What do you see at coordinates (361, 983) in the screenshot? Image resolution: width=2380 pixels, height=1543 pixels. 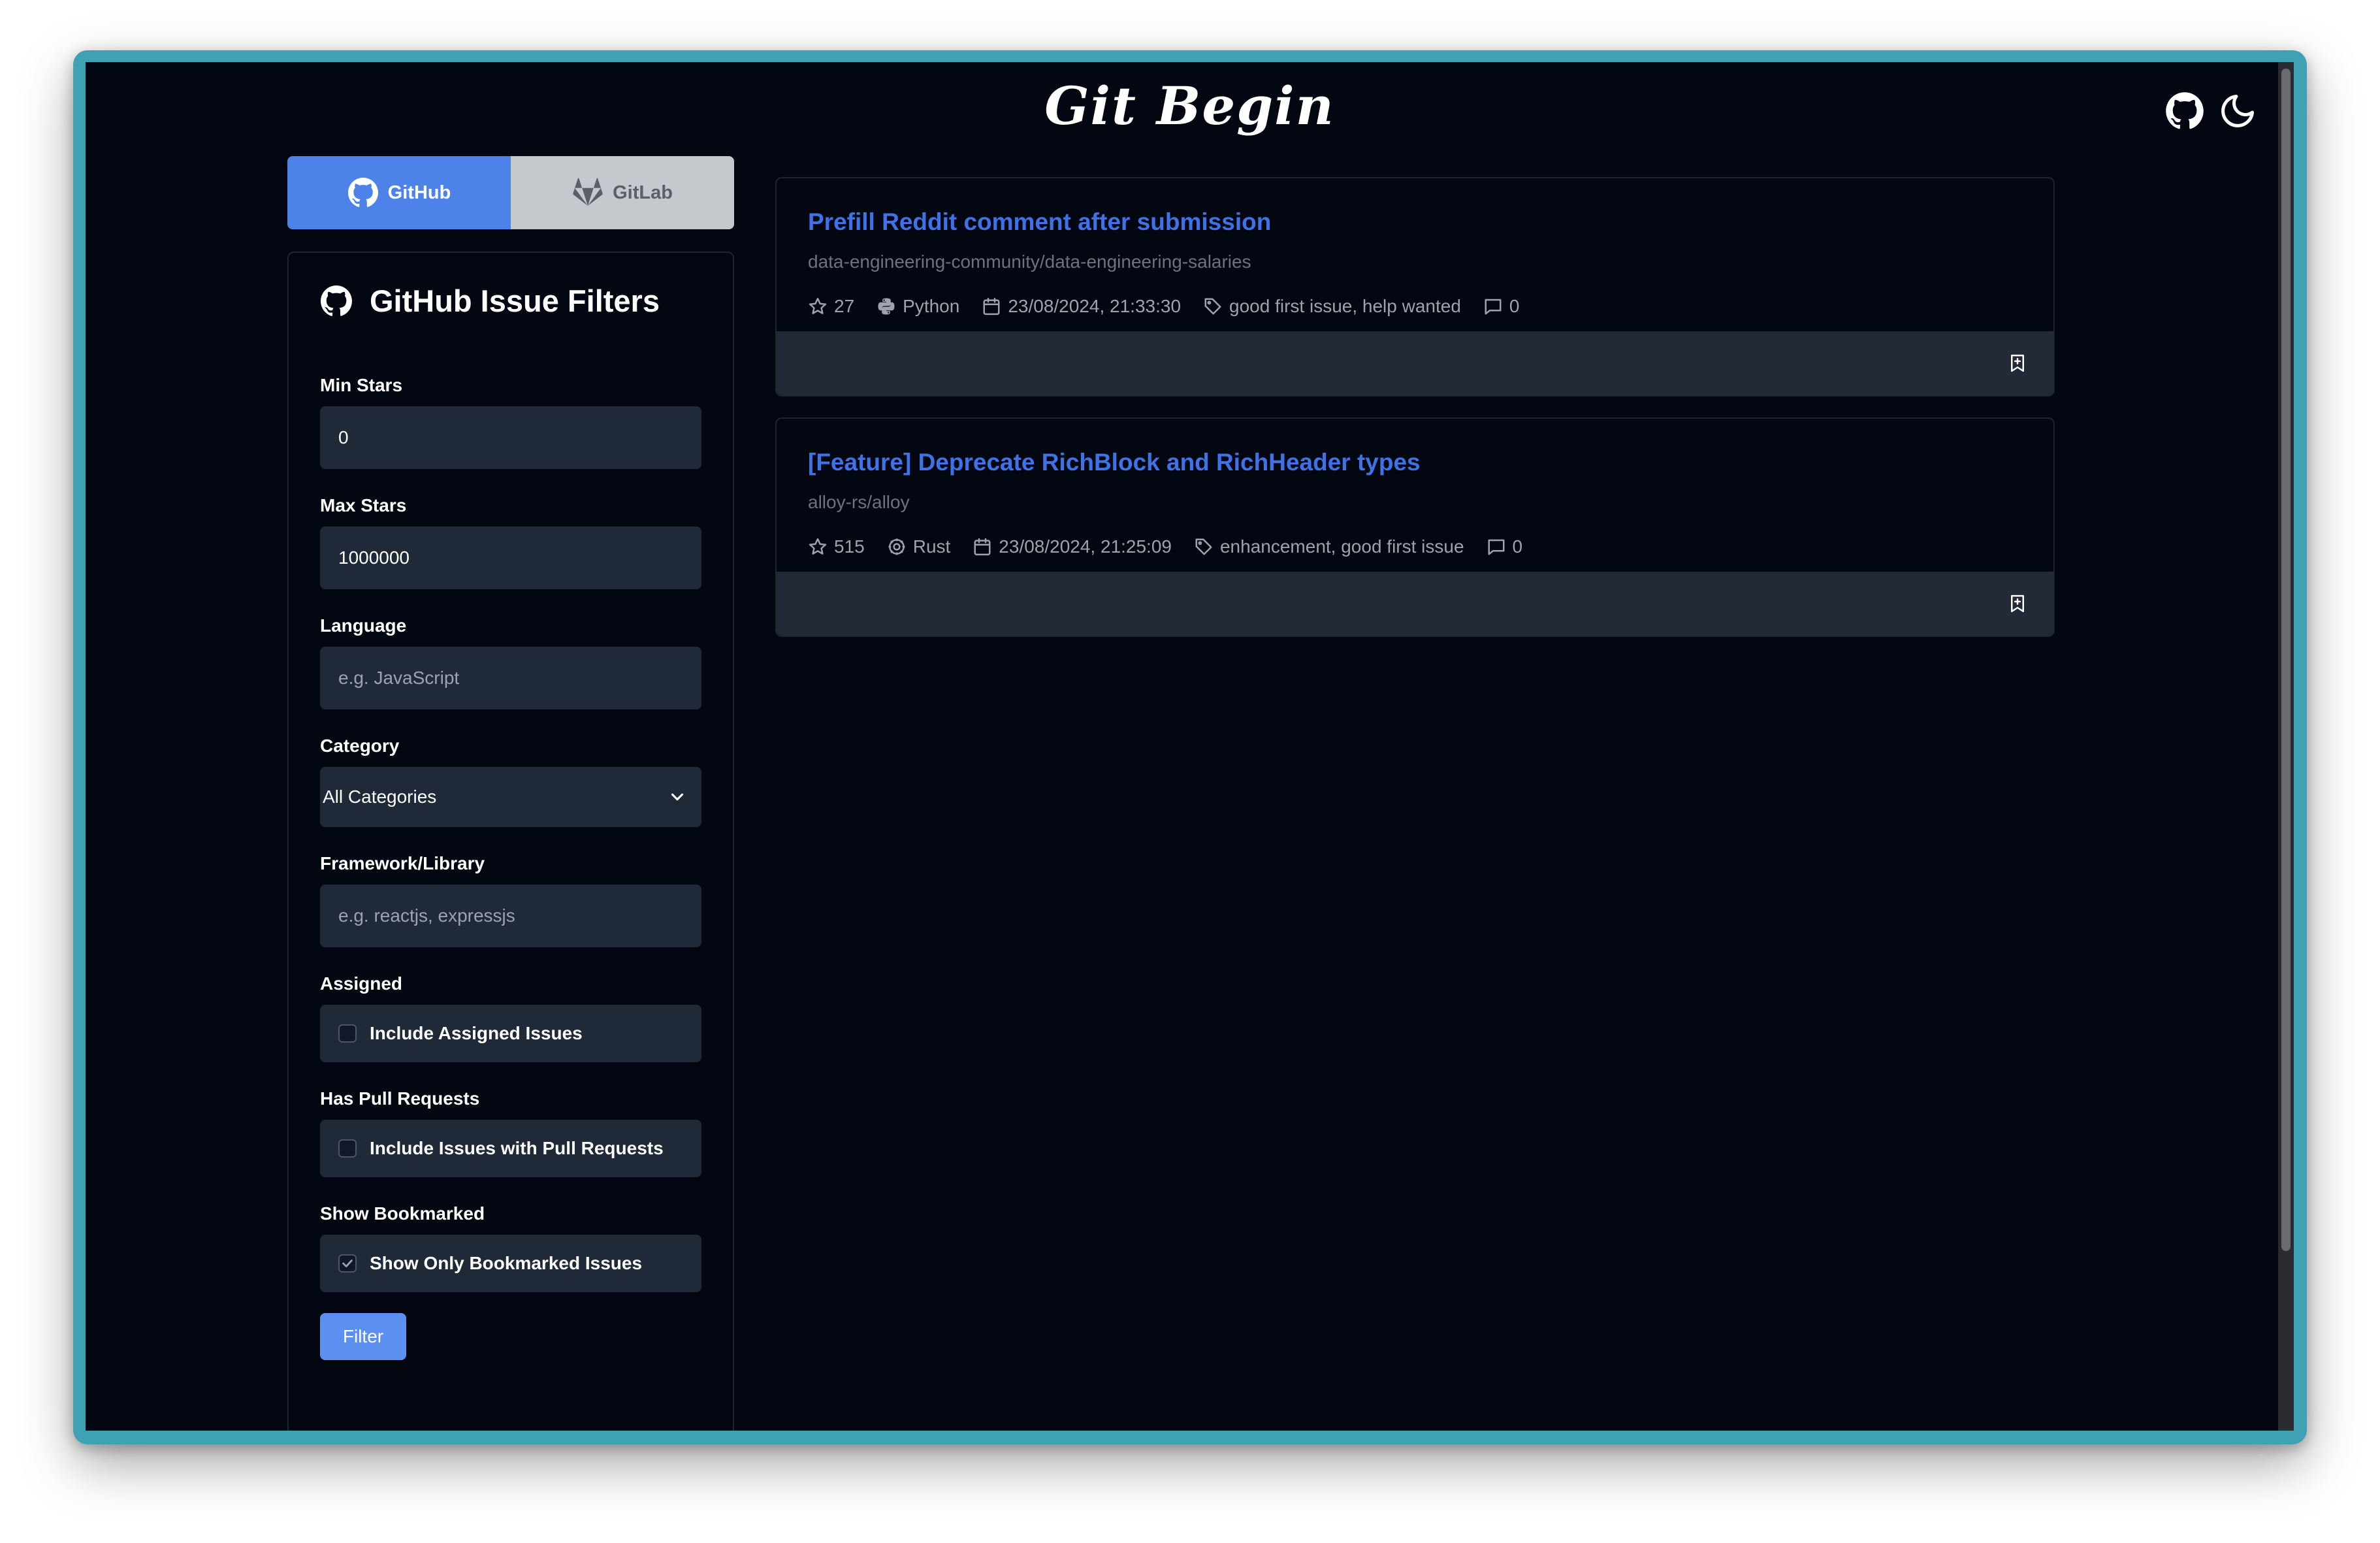 I see `assigned-label: Assigned` at bounding box center [361, 983].